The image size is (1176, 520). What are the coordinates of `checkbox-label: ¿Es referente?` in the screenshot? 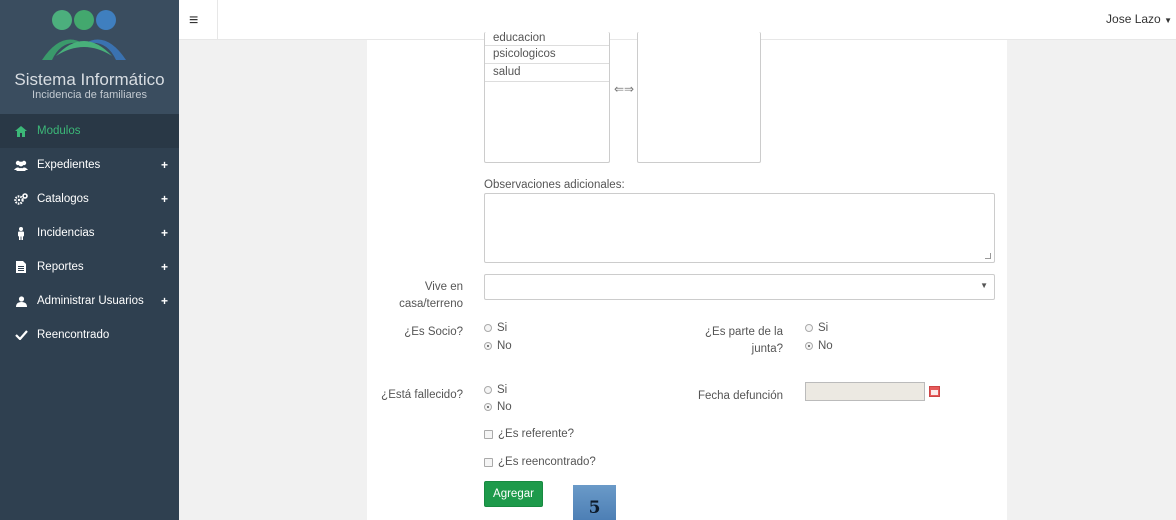 It's located at (536, 434).